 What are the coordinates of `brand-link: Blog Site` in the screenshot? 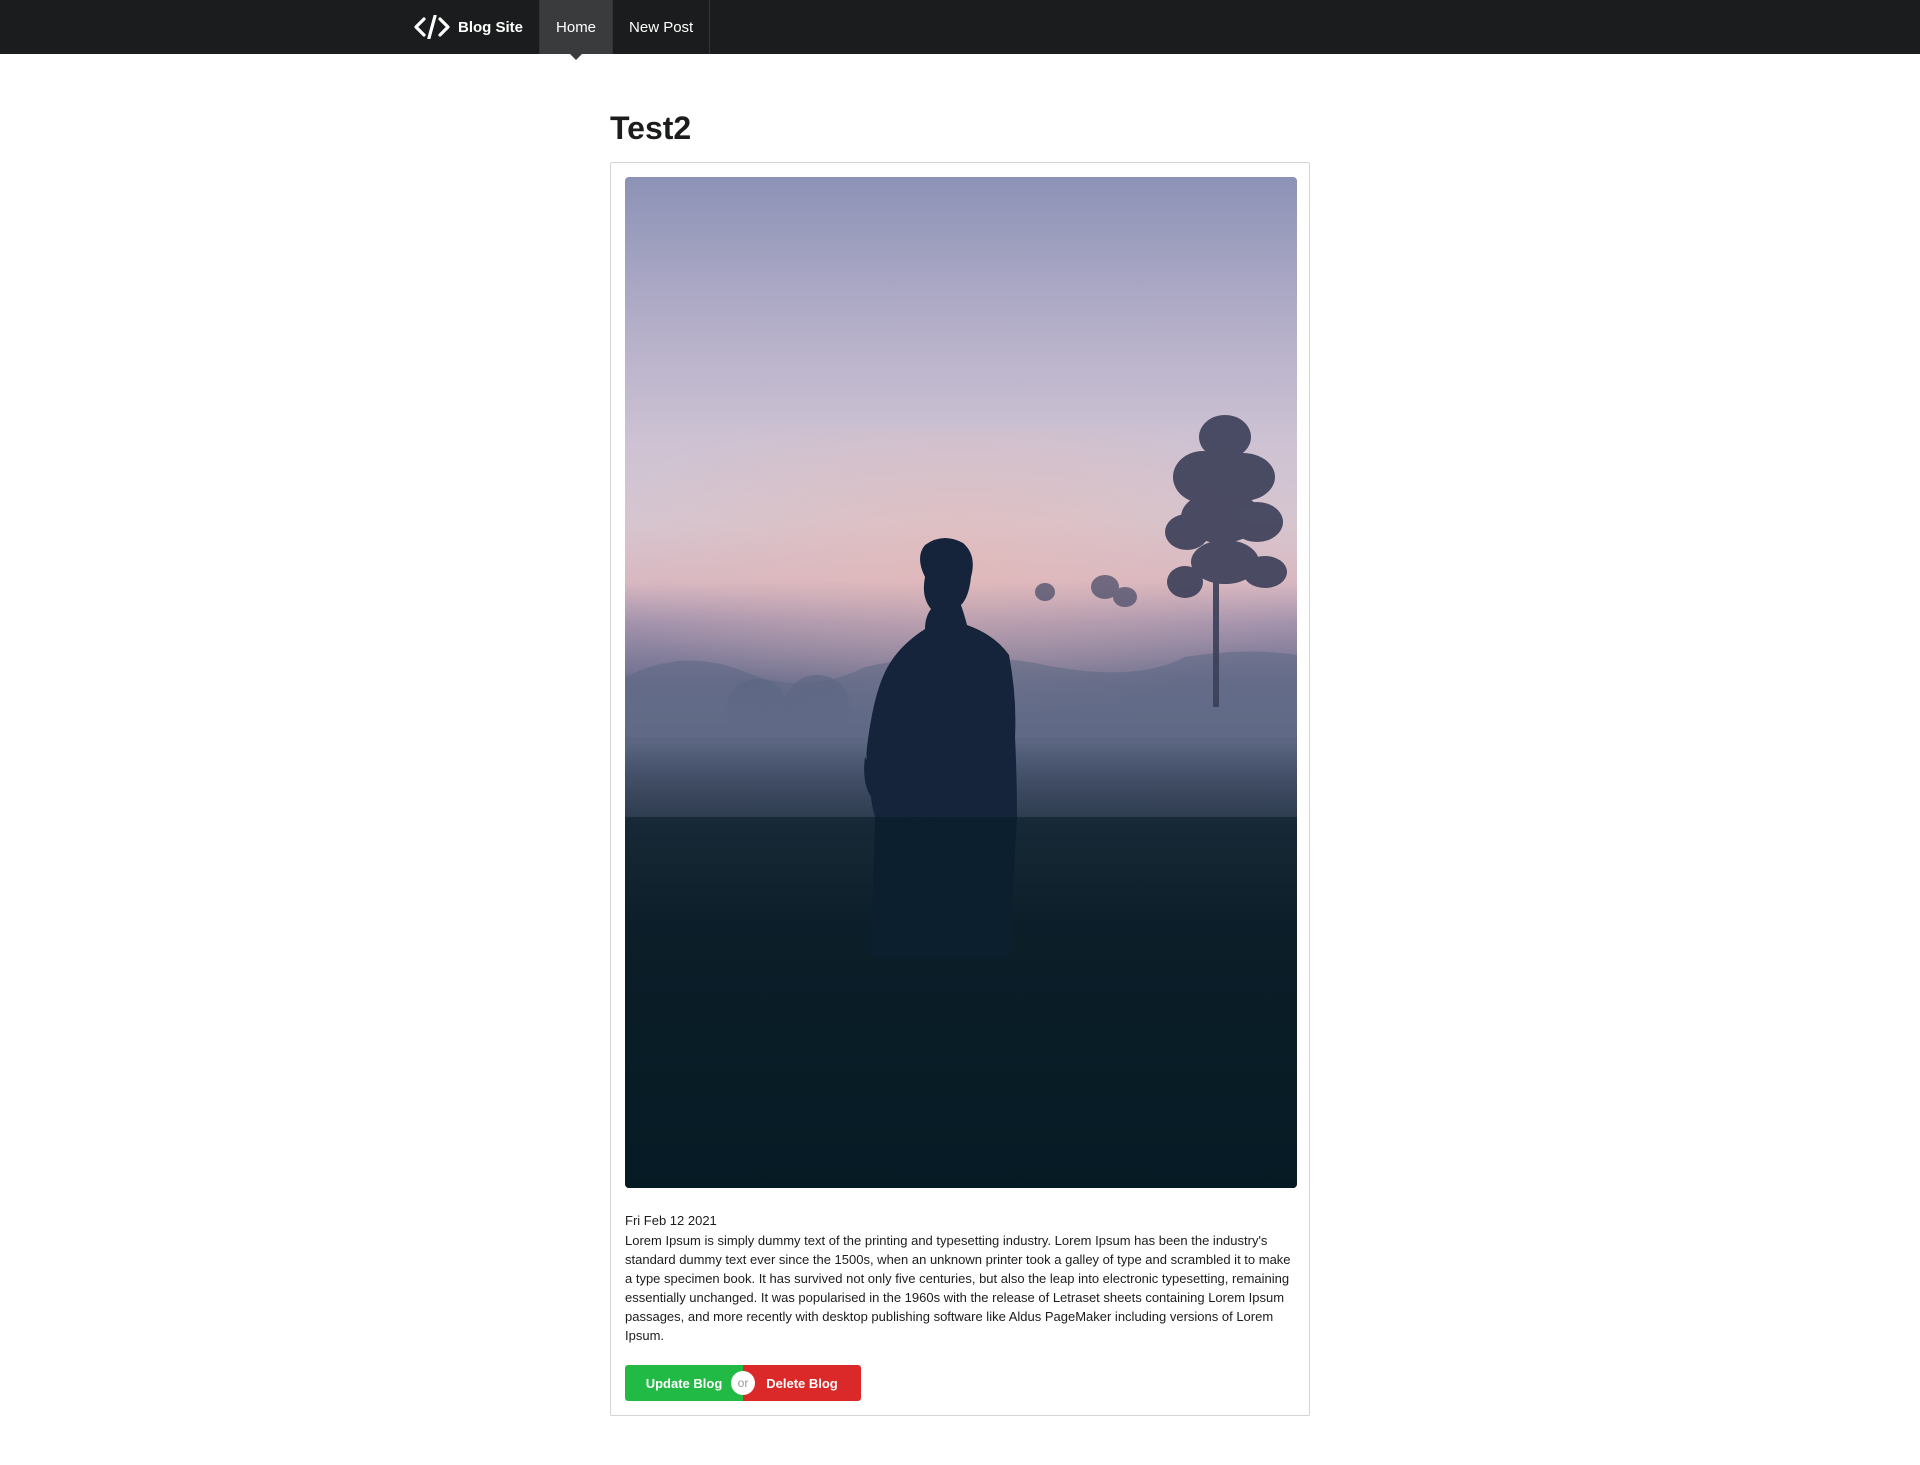 It's located at (469, 27).